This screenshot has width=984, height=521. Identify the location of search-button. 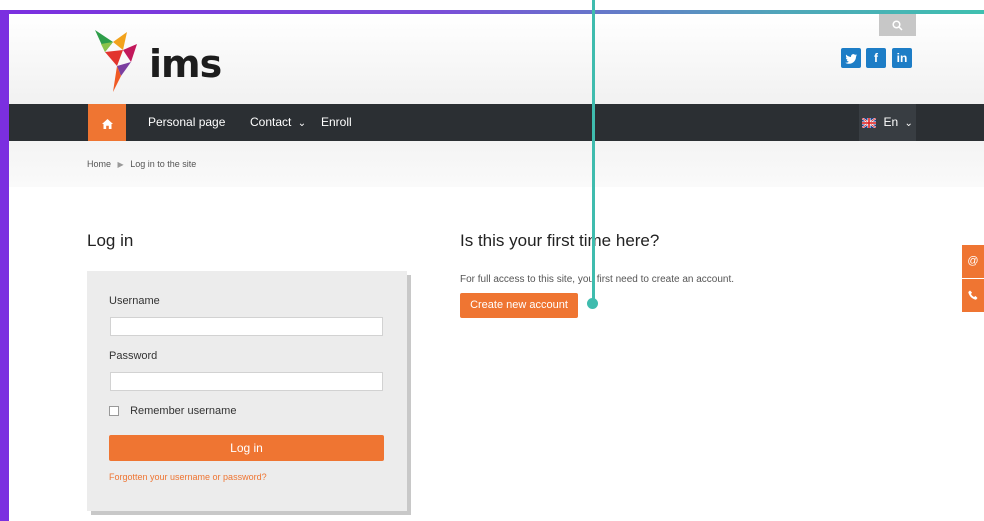
(897, 25).